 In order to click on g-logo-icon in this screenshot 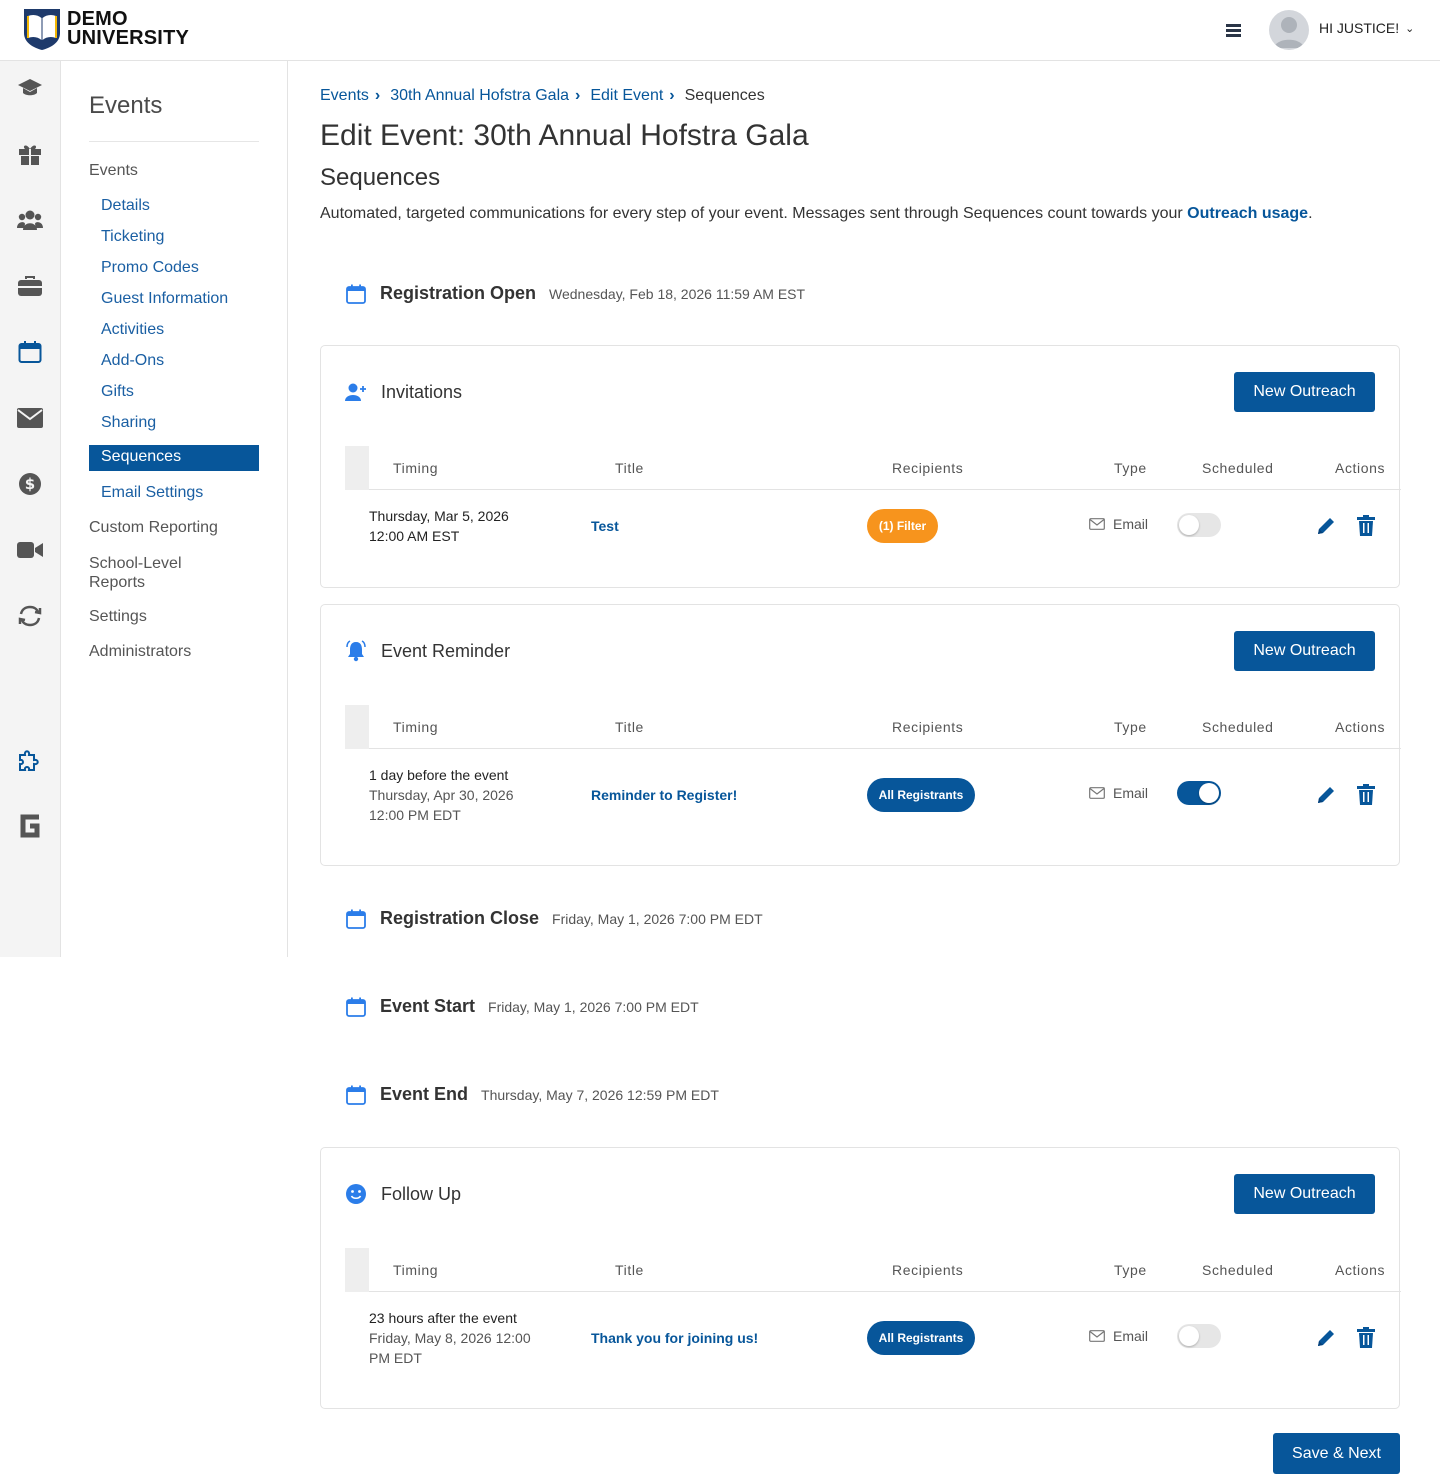, I will do `click(30, 826)`.